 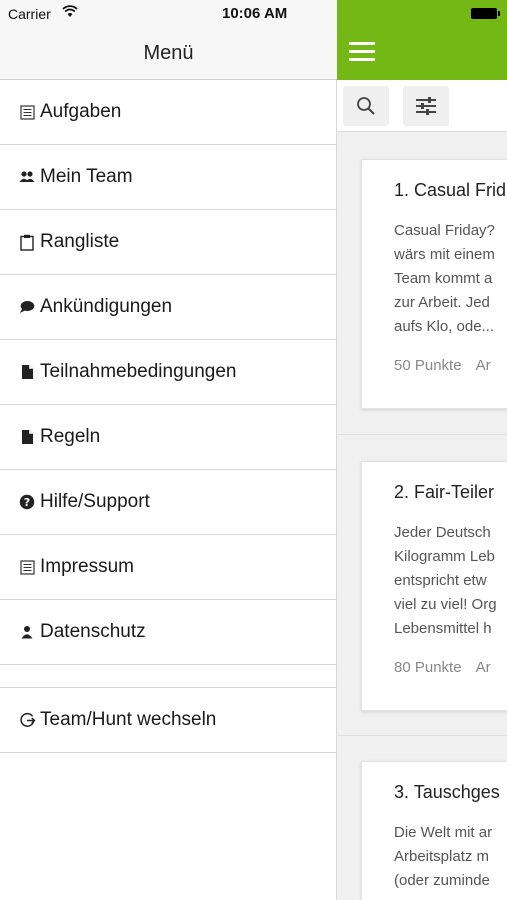 I want to click on menu-item-ankuendigungen: Ankündigungen, so click(x=168, y=307).